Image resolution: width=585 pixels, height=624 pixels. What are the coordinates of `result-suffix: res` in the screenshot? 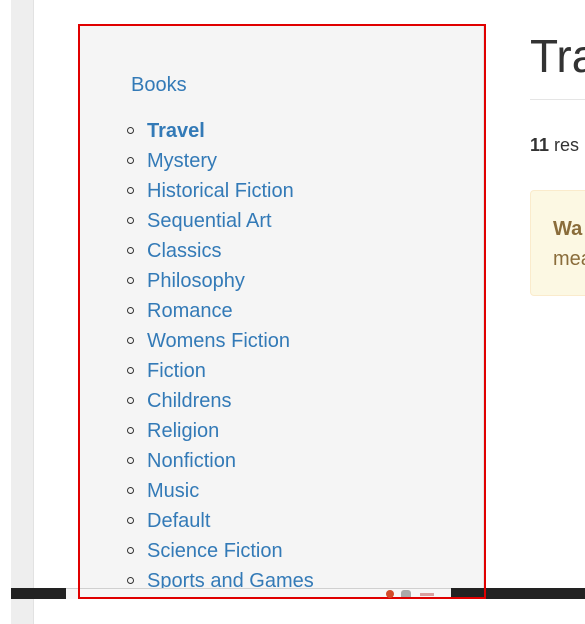 It's located at (567, 145).